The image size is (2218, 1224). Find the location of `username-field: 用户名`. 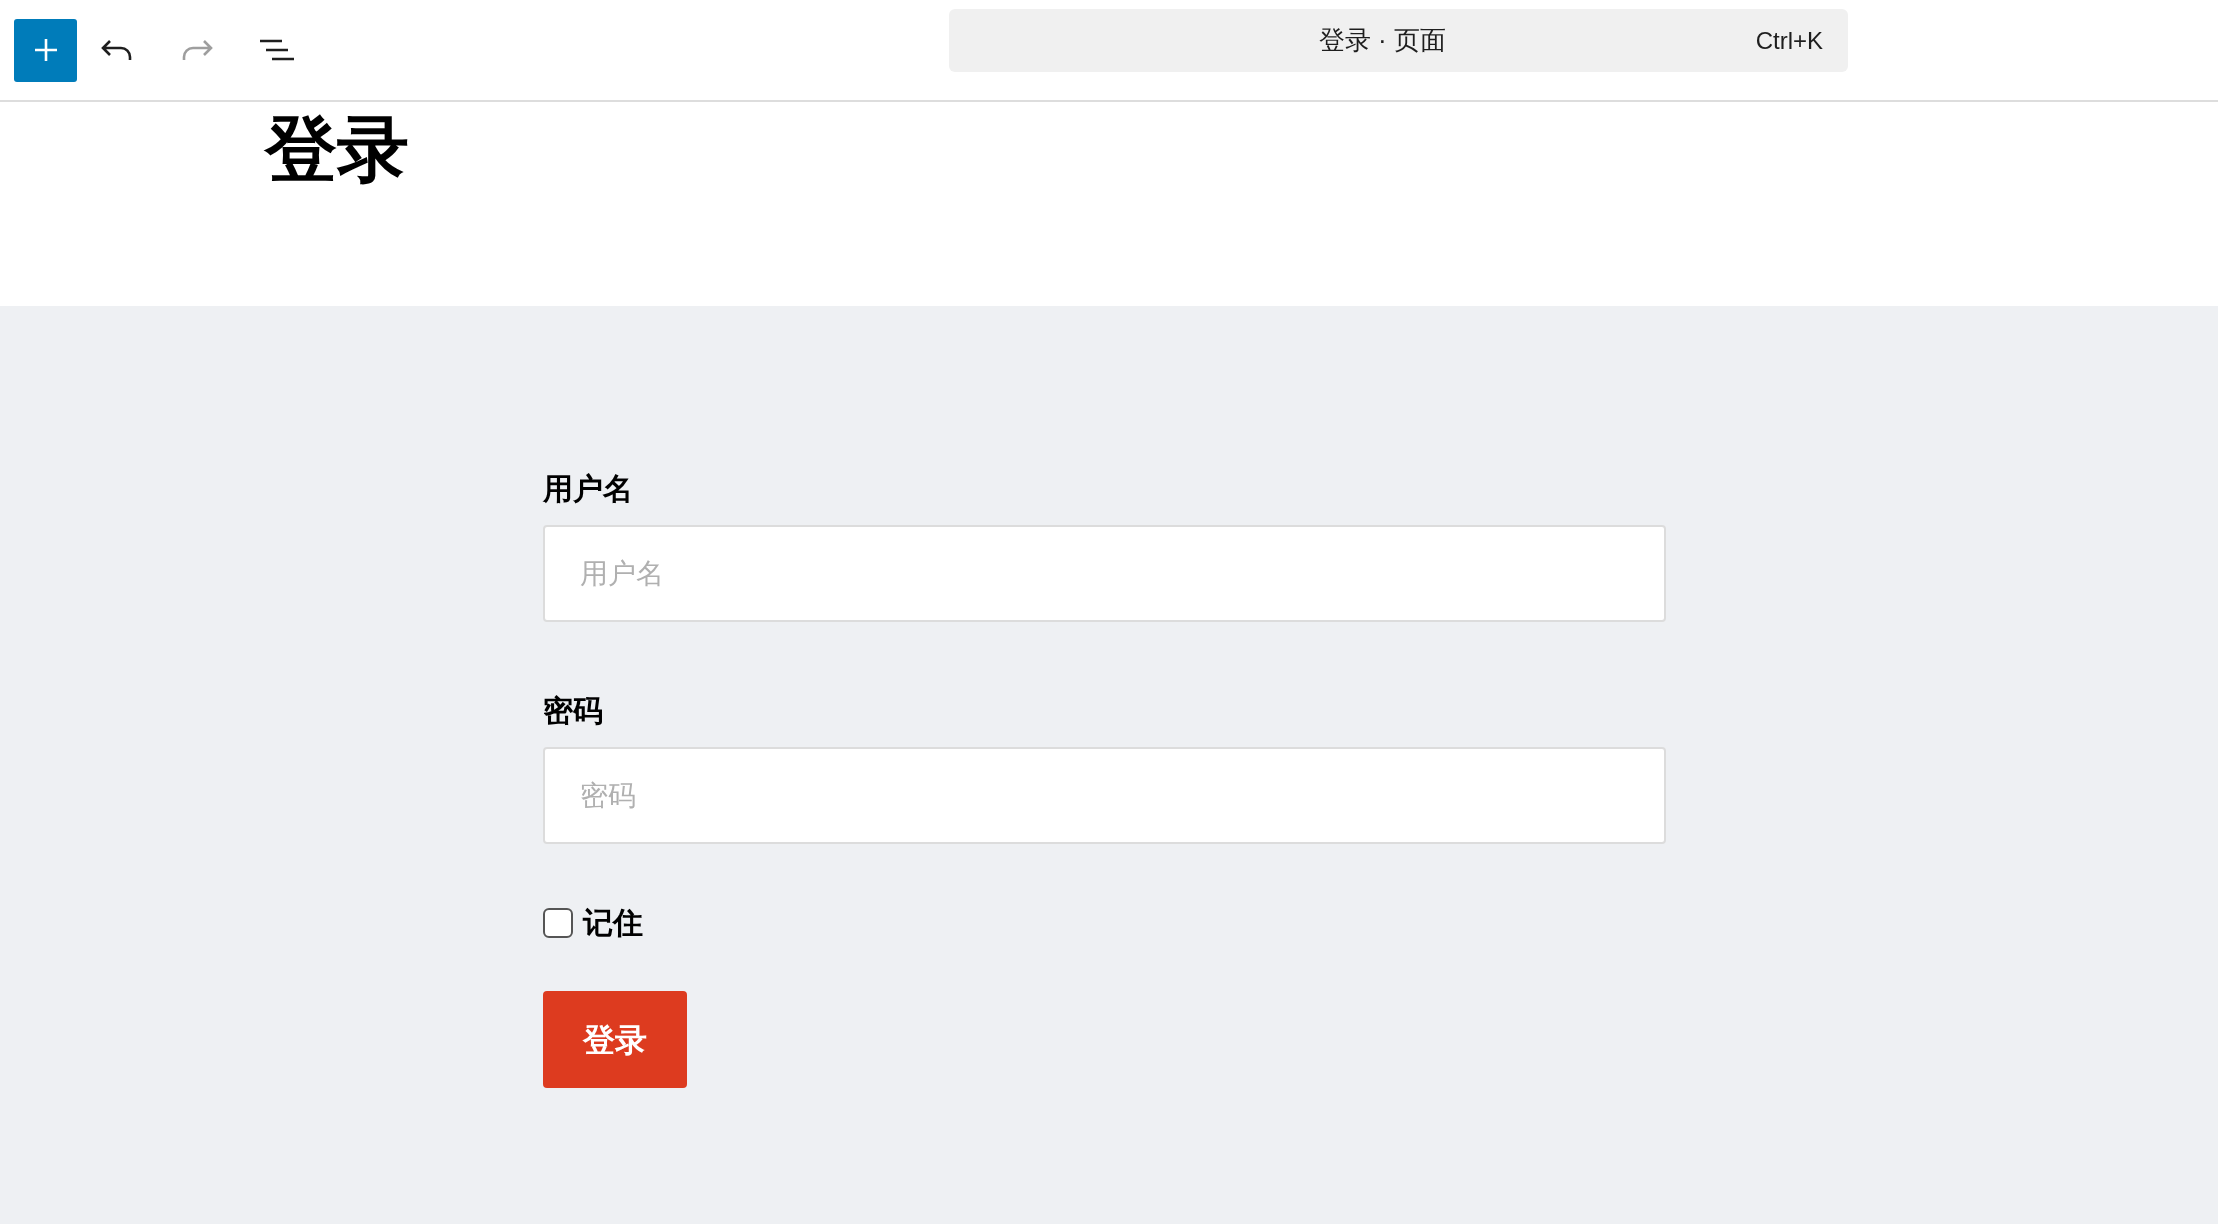

username-field: 用户名 is located at coordinates (1104, 573).